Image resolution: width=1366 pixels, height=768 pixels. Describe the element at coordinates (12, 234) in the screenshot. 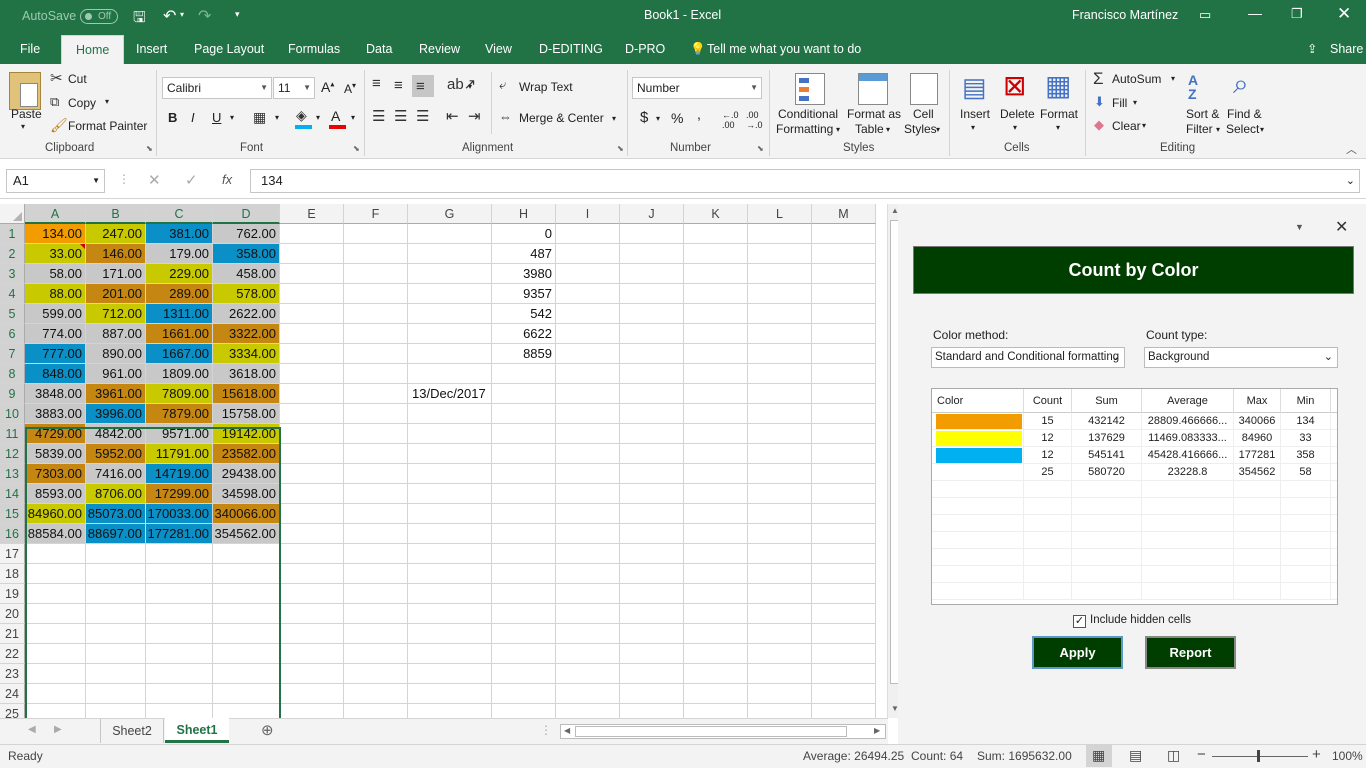

I see `row-header: 1` at that location.